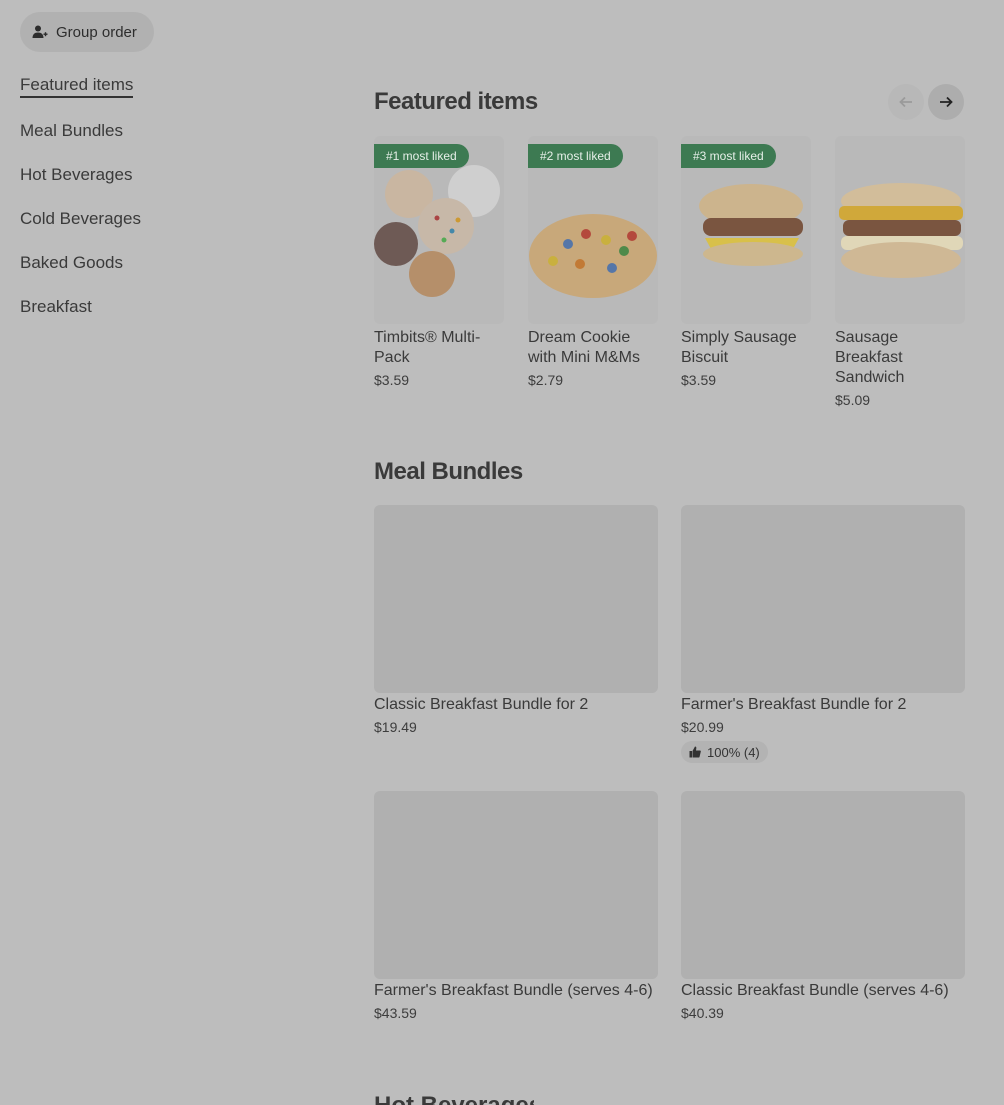 The width and height of the screenshot is (1004, 1105). I want to click on item-name: Simply Sausage Biscuit, so click(739, 347).